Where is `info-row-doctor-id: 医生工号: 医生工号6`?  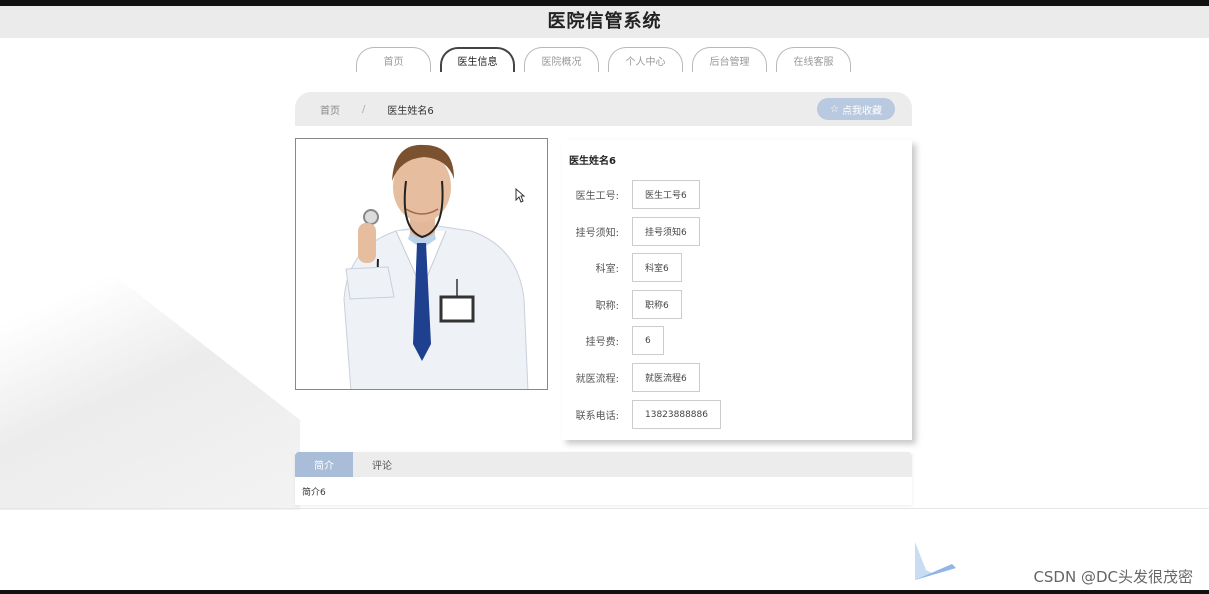 info-row-doctor-id: 医生工号: 医生工号6 is located at coordinates (631, 194).